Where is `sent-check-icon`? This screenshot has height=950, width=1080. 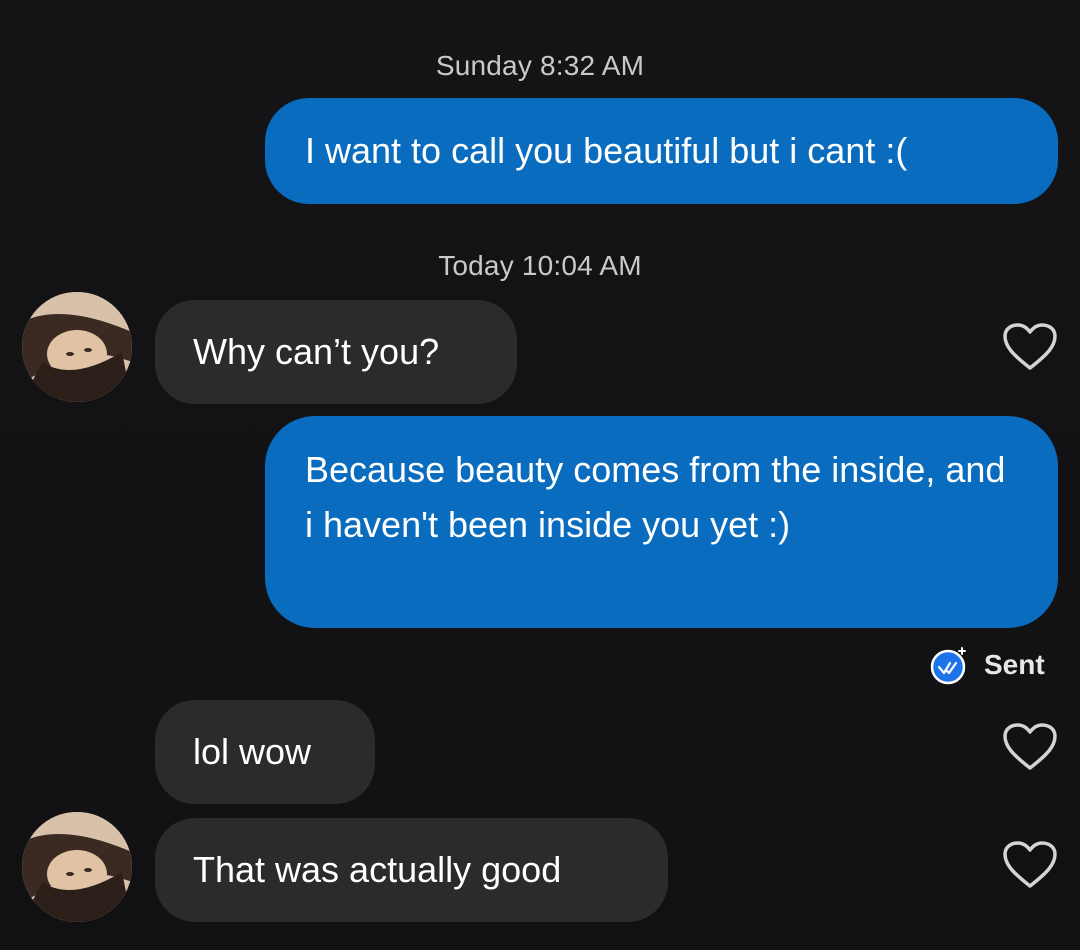
sent-check-icon is located at coordinates (948, 665).